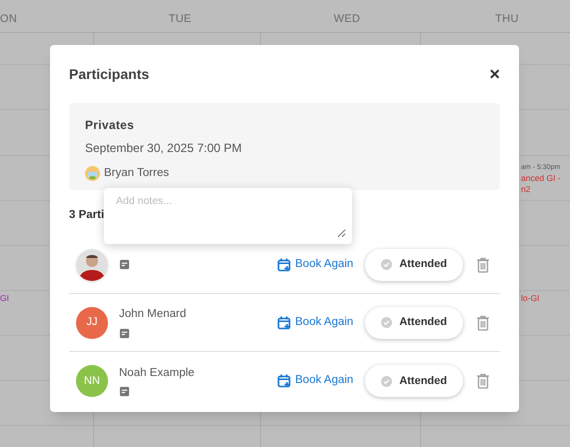  I want to click on session-name: Privates, so click(110, 125).